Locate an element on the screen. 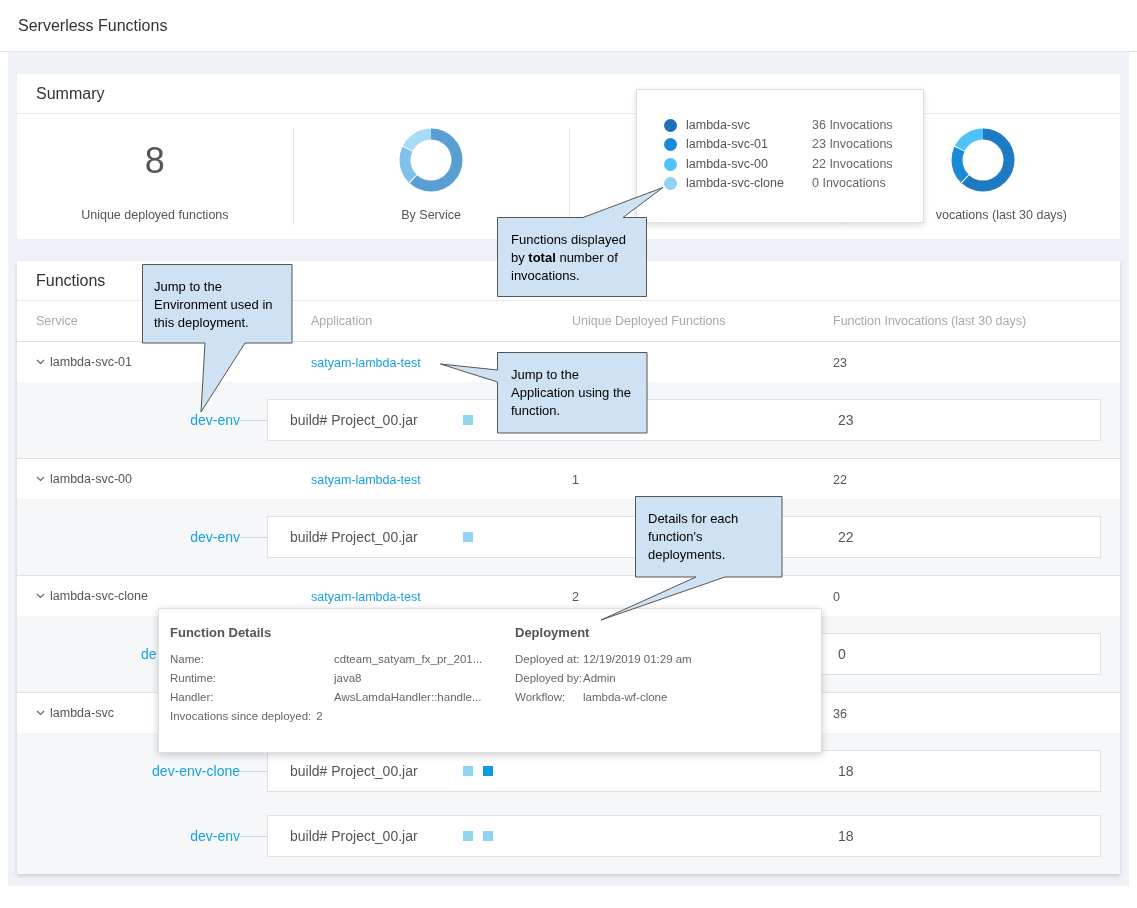  service-name: lambda-svc is located at coordinates (82, 713).